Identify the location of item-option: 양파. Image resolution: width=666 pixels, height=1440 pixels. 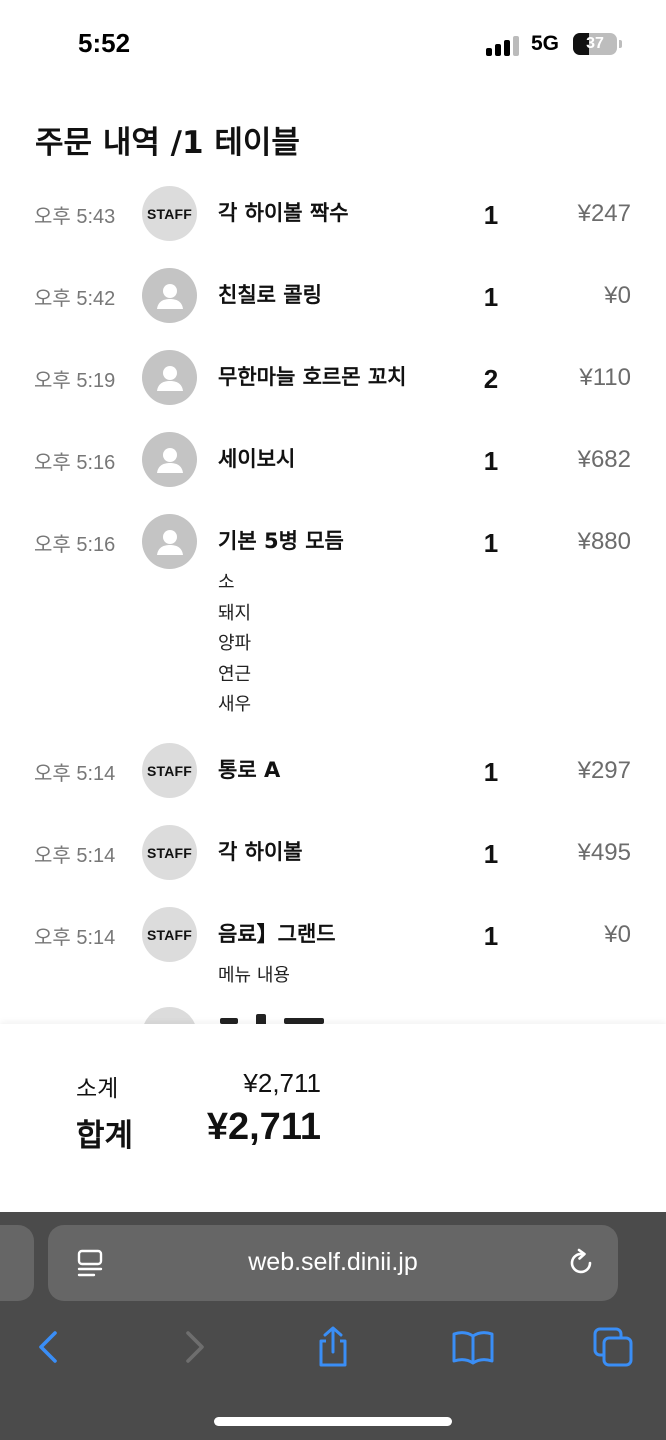
(235, 643).